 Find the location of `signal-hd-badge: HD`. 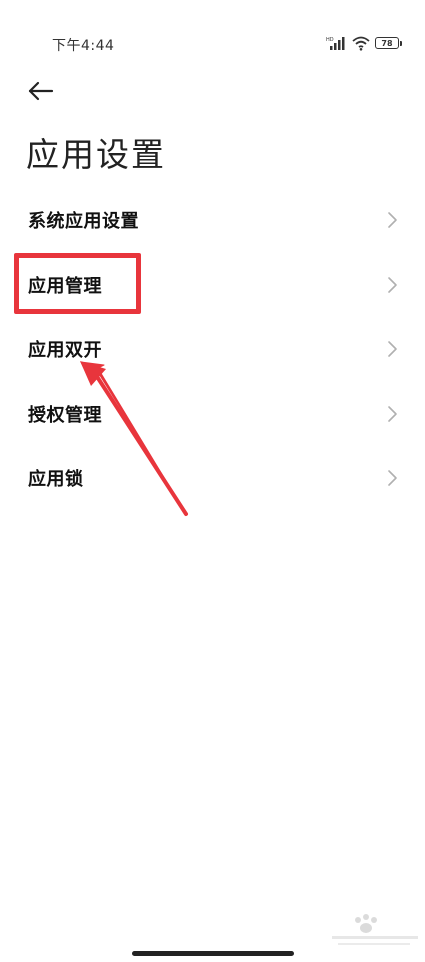

signal-hd-badge: HD is located at coordinates (330, 40).